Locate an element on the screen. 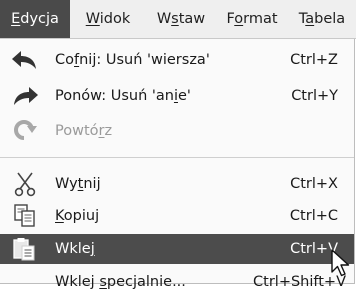  menu-item-paste: Wklej Ctrl+V is located at coordinates (177, 249).